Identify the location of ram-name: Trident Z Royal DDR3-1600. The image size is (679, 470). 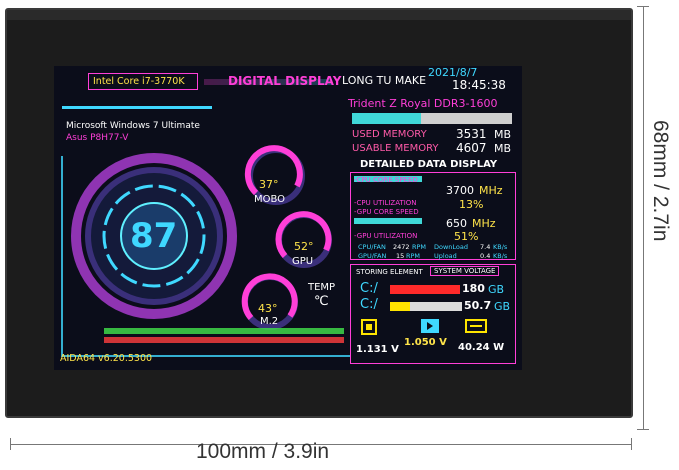
(423, 103).